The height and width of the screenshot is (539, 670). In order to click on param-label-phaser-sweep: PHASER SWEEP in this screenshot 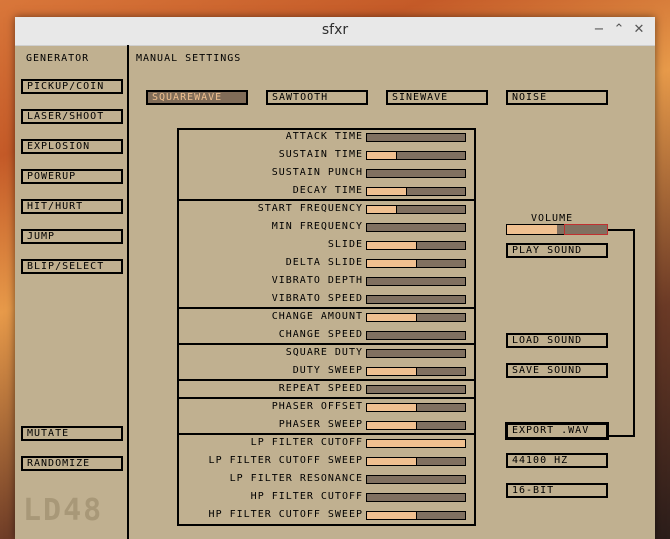, I will do `click(320, 424)`.